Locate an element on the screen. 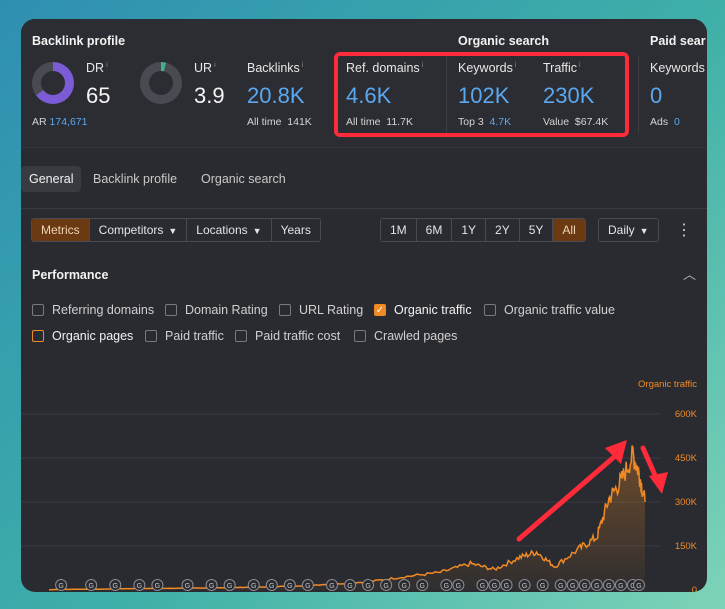 Image resolution: width=725 pixels, height=609 pixels. checkbox-organic-traffic-value: Organic traffic value is located at coordinates (549, 310).